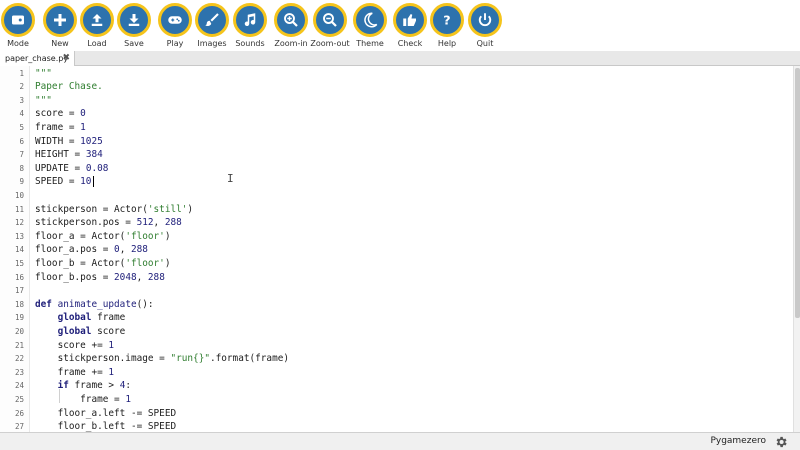  What do you see at coordinates (395, 318) in the screenshot?
I see `code-line: 19 global frame` at bounding box center [395, 318].